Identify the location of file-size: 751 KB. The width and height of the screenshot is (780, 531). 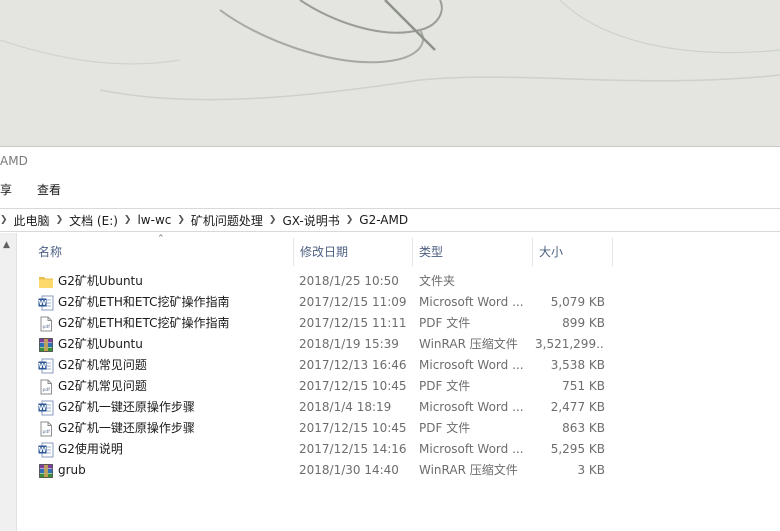
(583, 386).